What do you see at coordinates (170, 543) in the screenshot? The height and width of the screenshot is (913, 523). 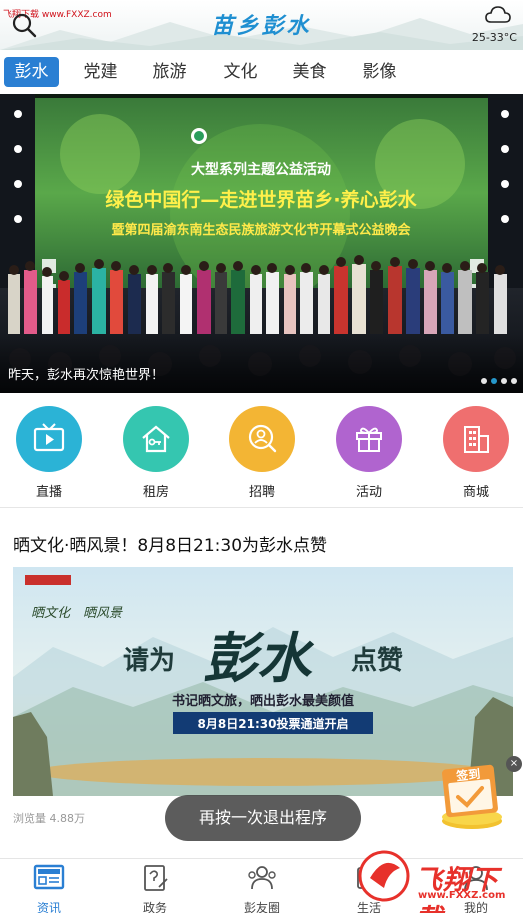 I see `article-title: 晒文化·晒风景！8月8日21:30为彭水点赞` at bounding box center [170, 543].